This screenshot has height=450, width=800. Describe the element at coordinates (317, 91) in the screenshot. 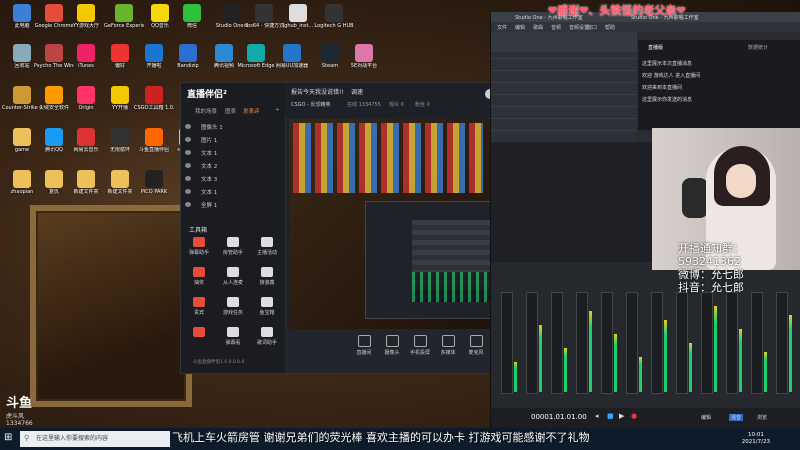

I see `stream-title: 报告今天我没说错!!` at that location.